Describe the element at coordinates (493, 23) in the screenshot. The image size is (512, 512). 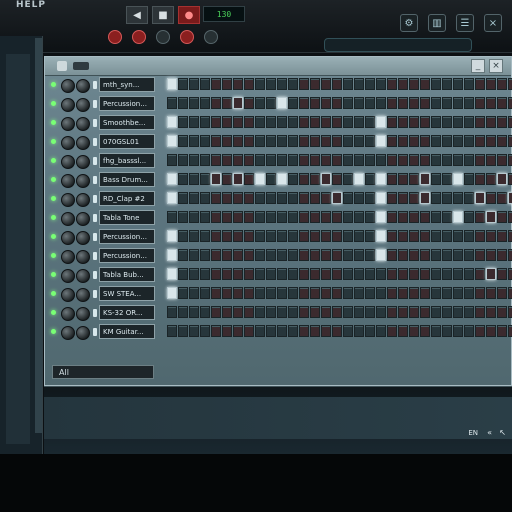
I see `close-icon: ×` at that location.